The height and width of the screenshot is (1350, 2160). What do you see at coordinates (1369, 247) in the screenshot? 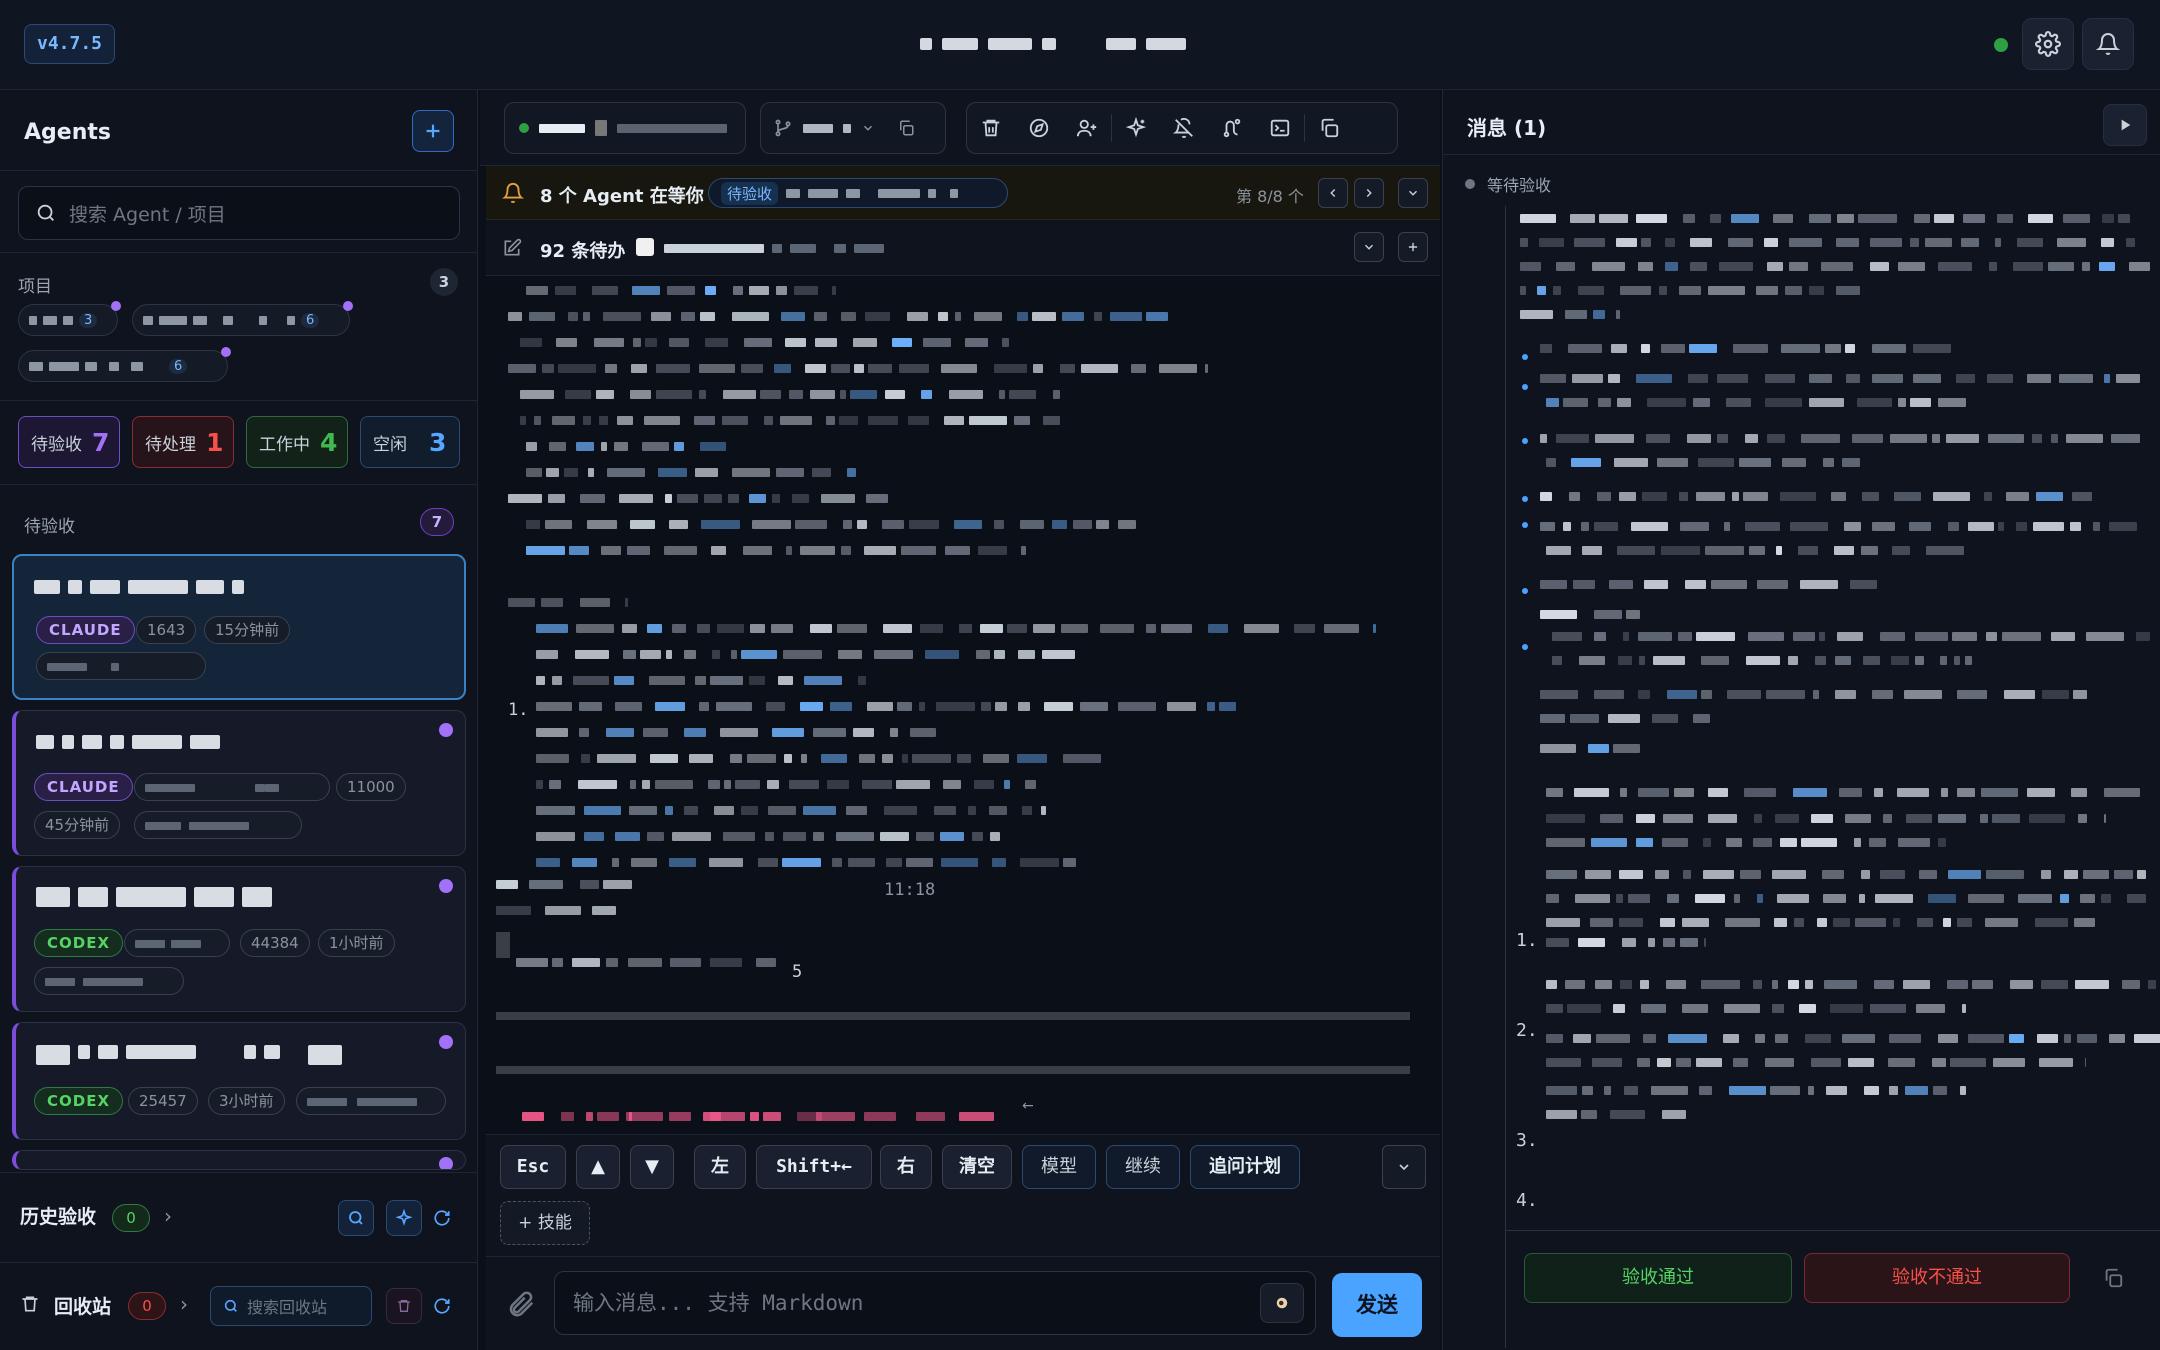
I see `expand-todo-button` at bounding box center [1369, 247].